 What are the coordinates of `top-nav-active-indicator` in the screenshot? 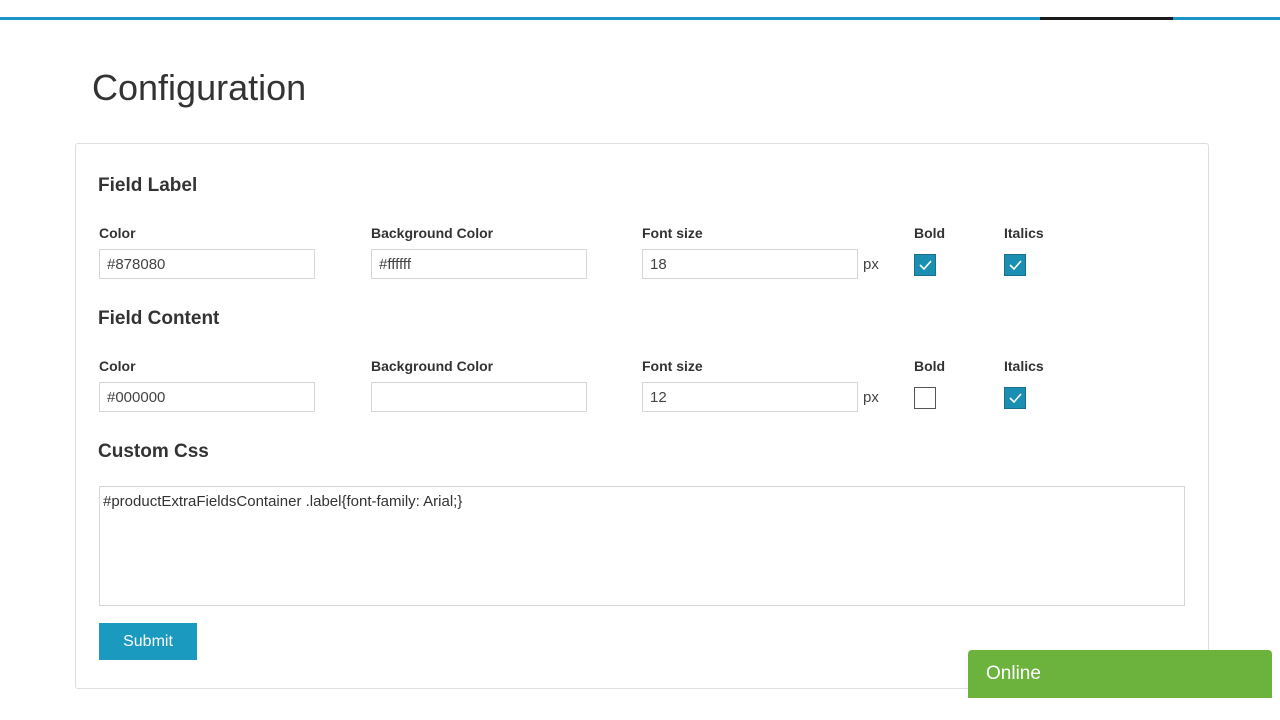 It's located at (1106, 18).